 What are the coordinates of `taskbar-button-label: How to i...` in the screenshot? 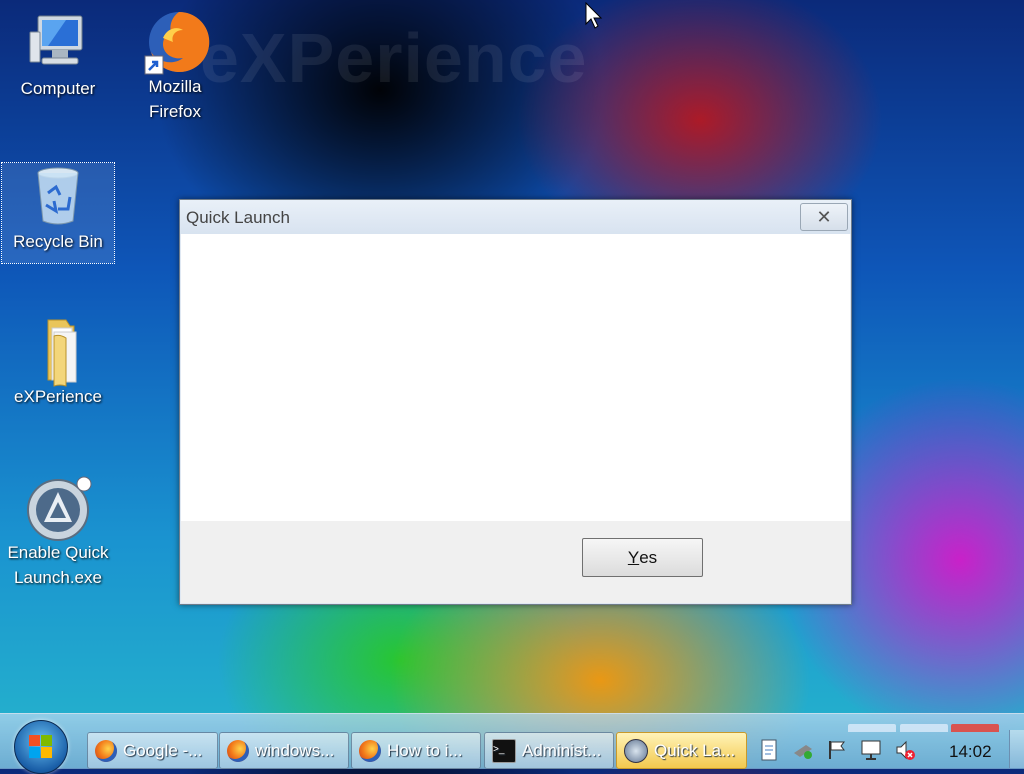 It's located at (425, 750).